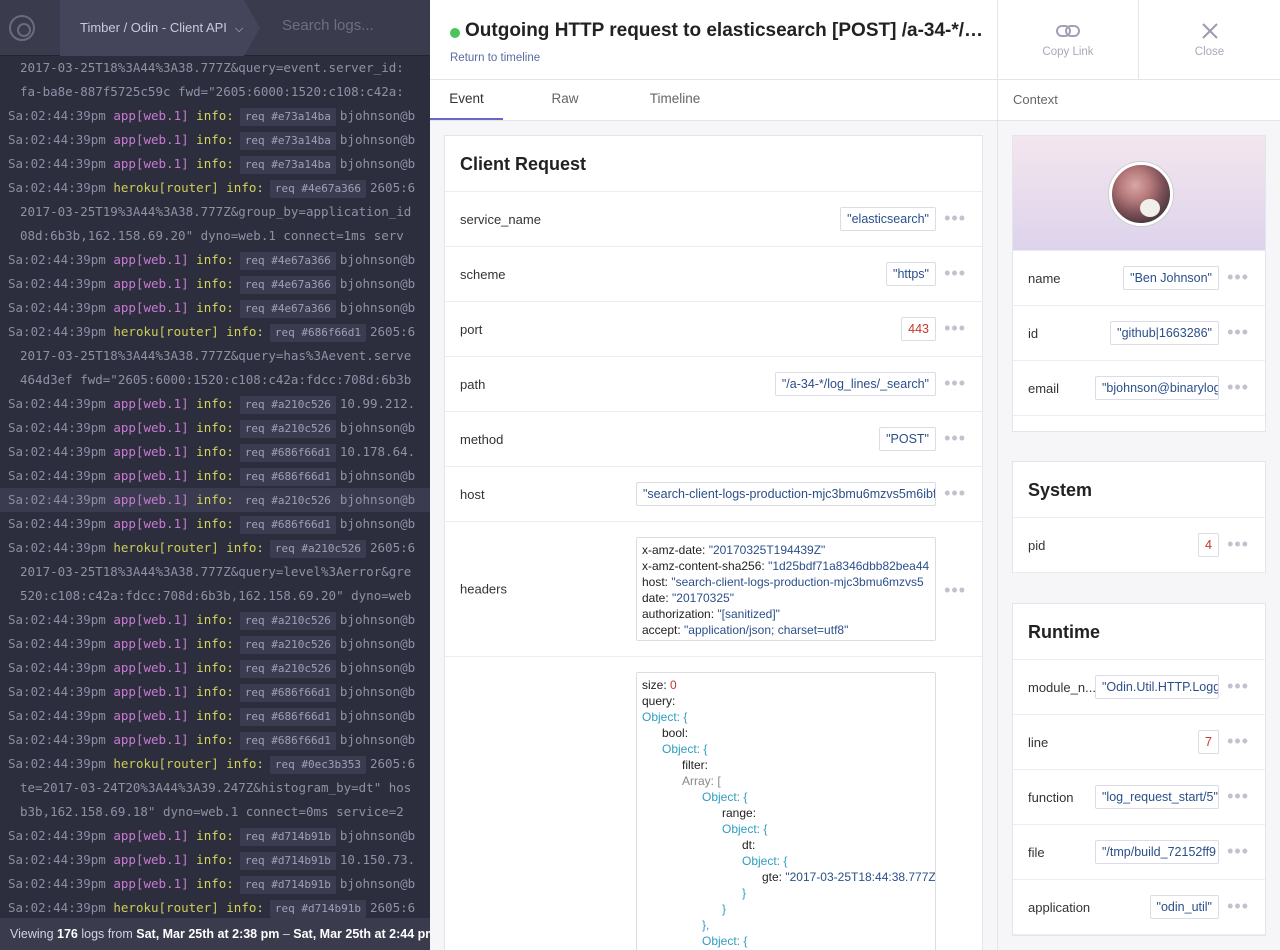 This screenshot has width=1280, height=950. Describe the element at coordinates (888, 219) in the screenshot. I see `field-value: "elasticsearch"` at that location.